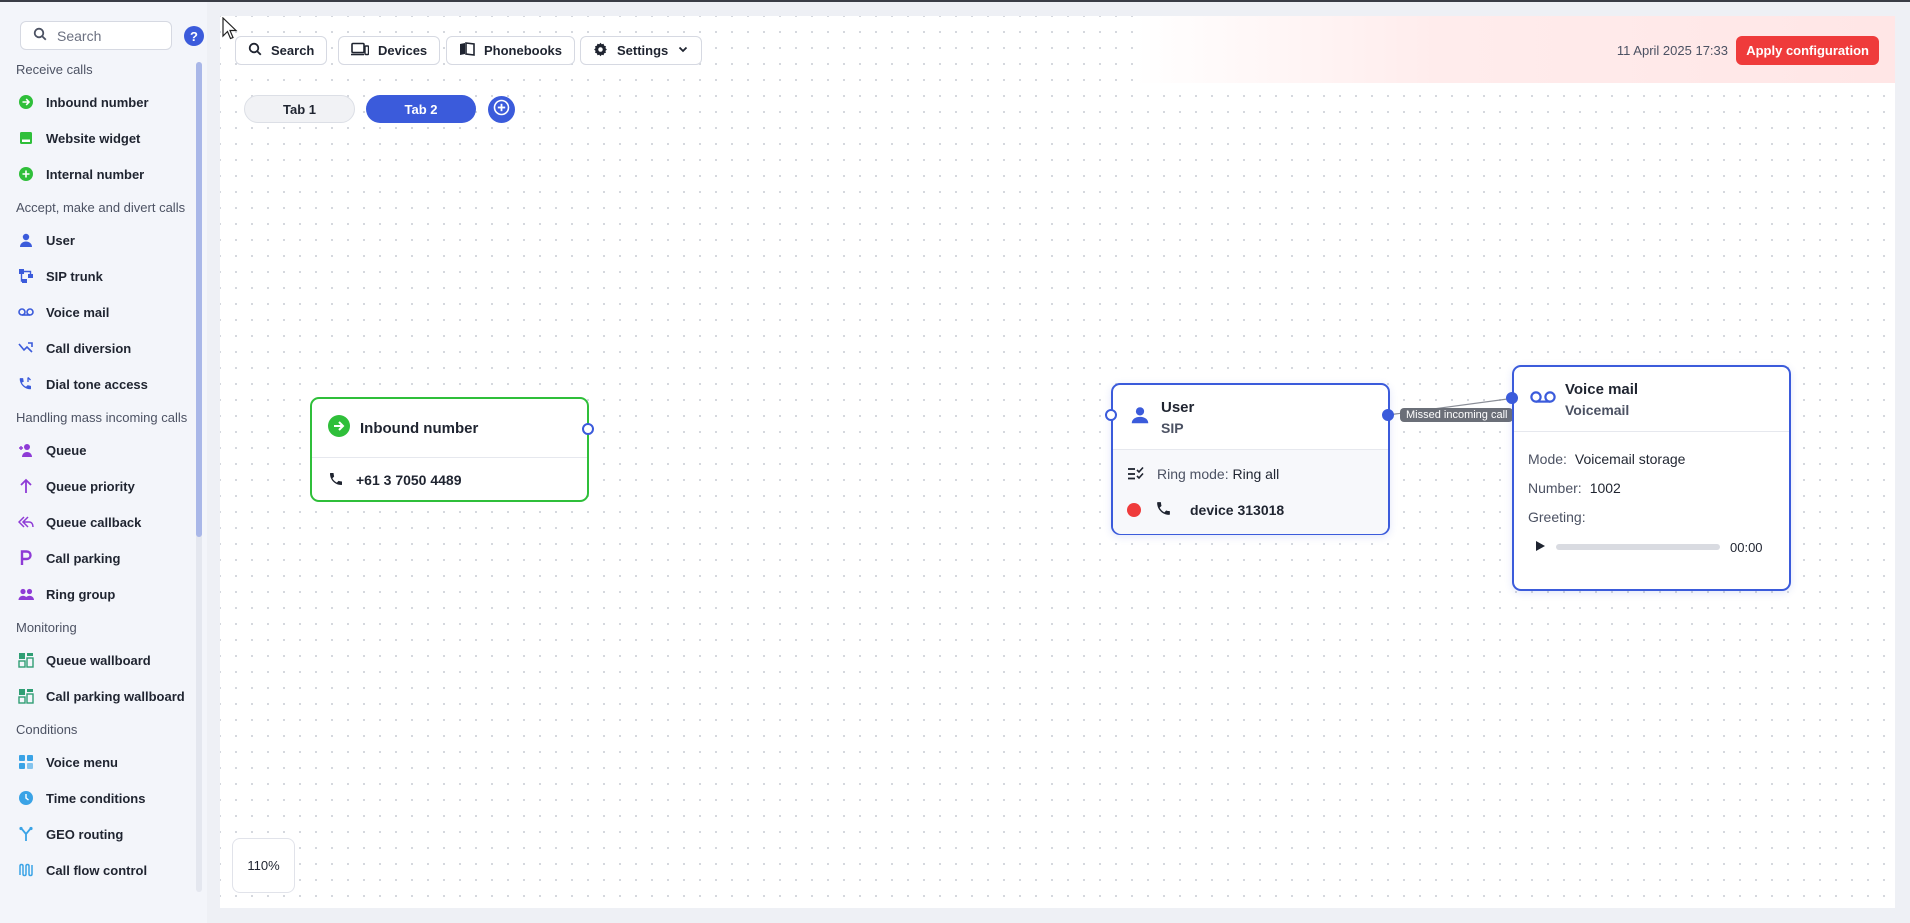 The width and height of the screenshot is (1910, 923). I want to click on sidebar-item-label: Website widget, so click(93, 138).